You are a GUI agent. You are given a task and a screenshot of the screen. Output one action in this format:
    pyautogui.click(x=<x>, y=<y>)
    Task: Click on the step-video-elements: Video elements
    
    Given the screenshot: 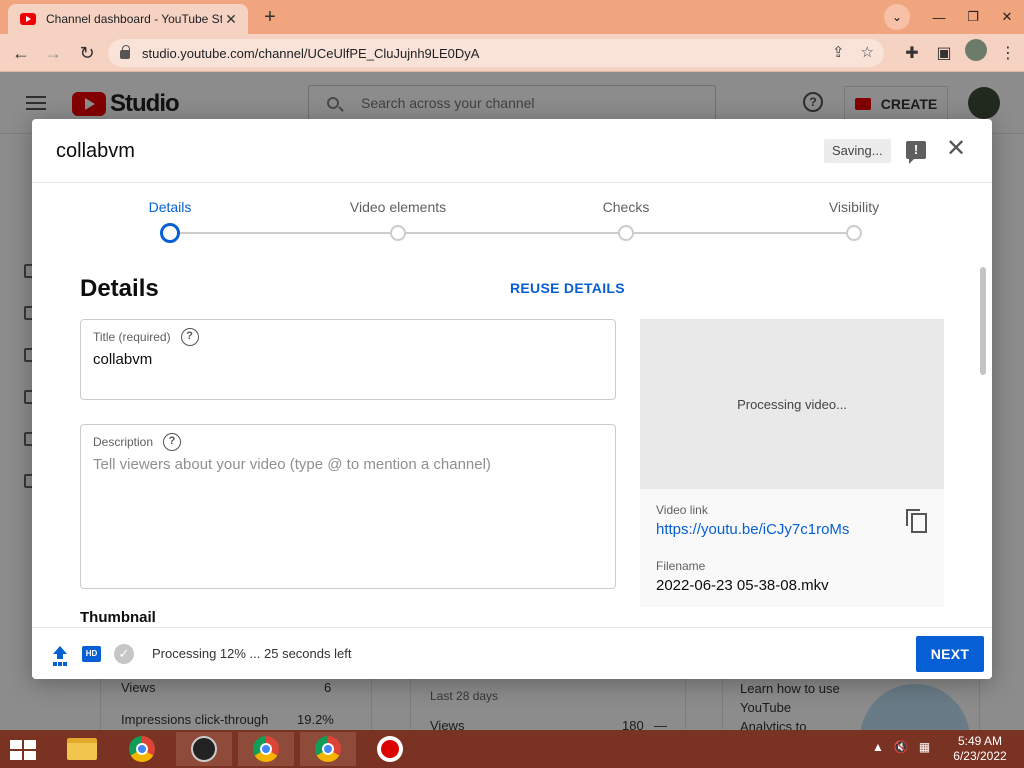 What is the action you would take?
    pyautogui.click(x=398, y=207)
    